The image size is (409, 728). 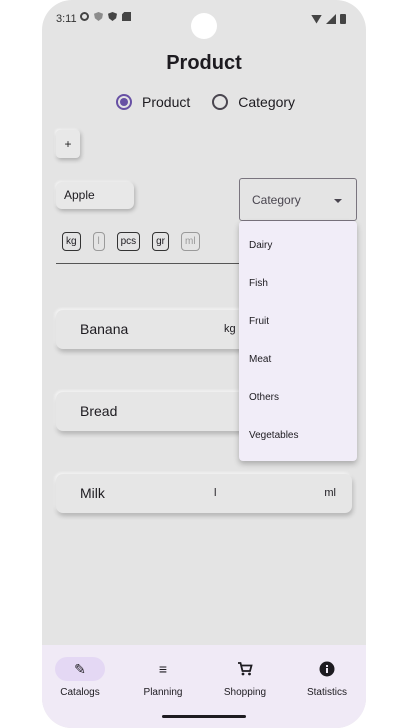 What do you see at coordinates (338, 201) in the screenshot?
I see `dropdown-arrow-icon` at bounding box center [338, 201].